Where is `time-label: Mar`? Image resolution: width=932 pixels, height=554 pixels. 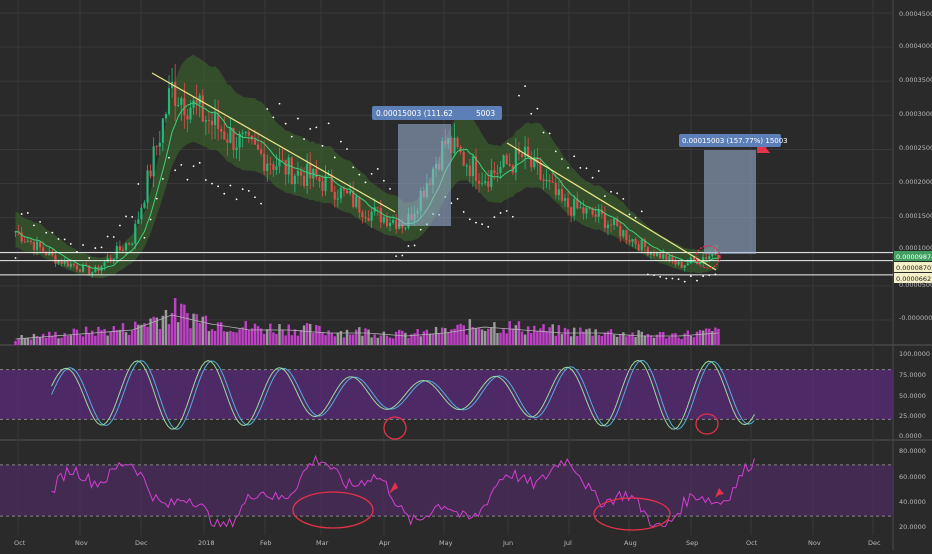 time-label: Mar is located at coordinates (322, 543).